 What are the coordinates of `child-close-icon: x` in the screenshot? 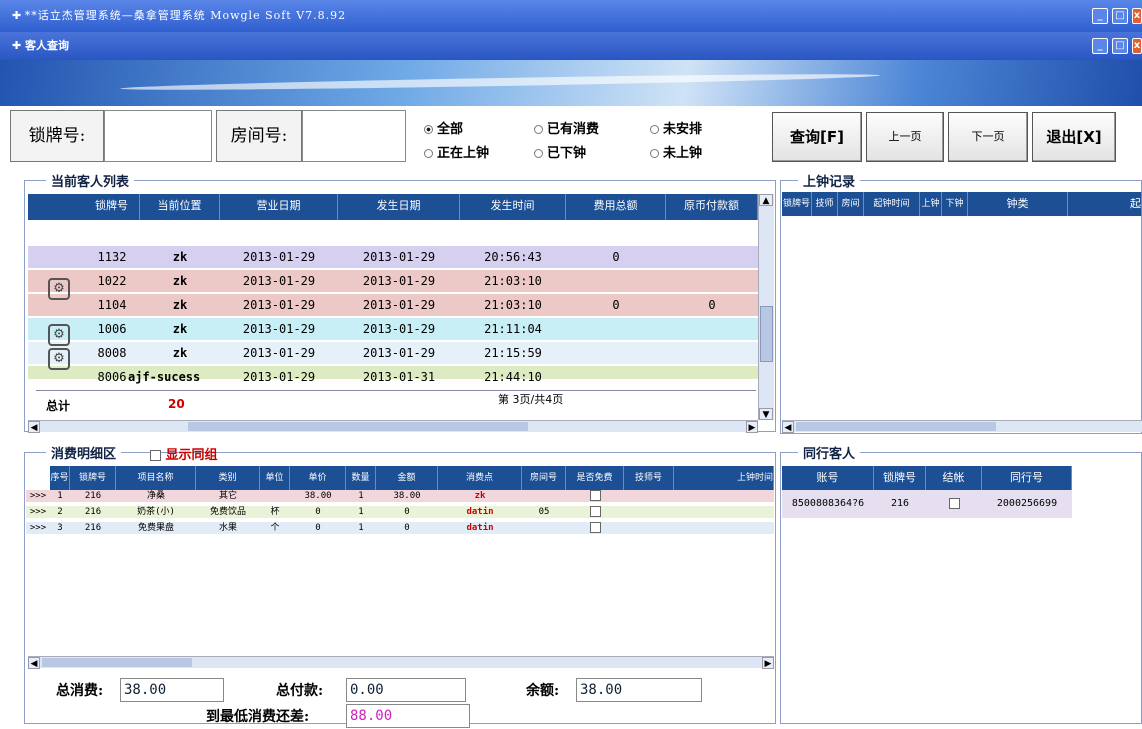 It's located at (1137, 46).